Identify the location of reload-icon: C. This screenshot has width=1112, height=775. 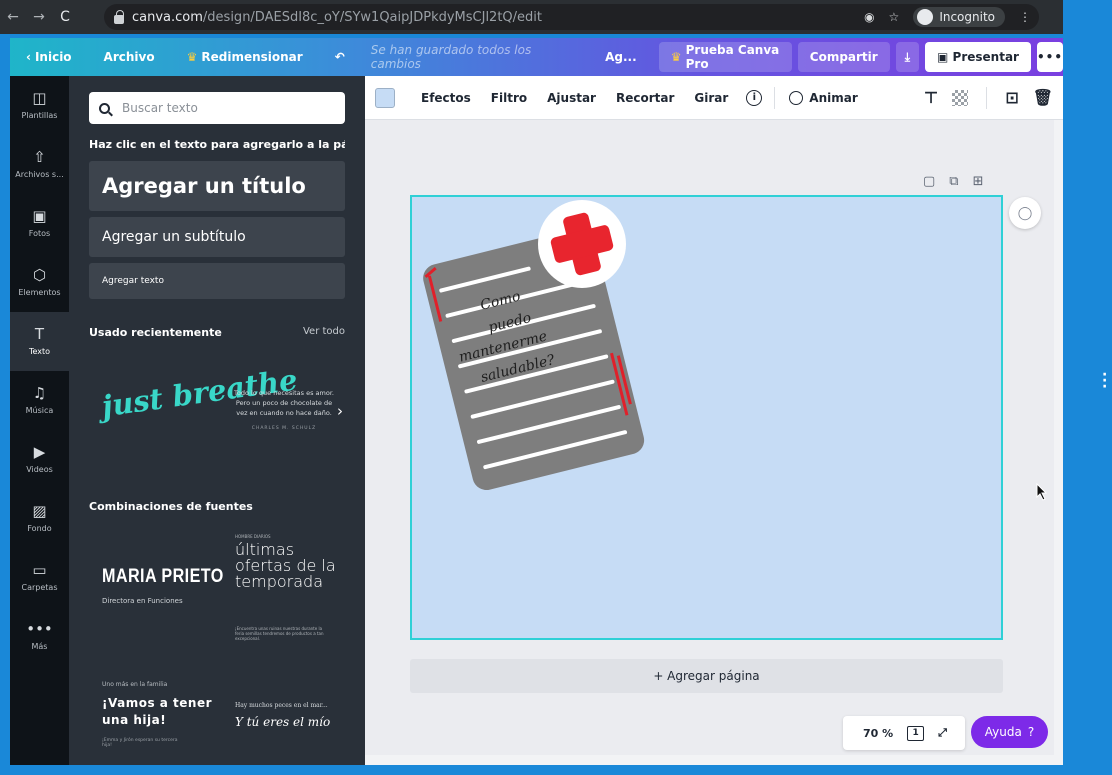
(65, 17).